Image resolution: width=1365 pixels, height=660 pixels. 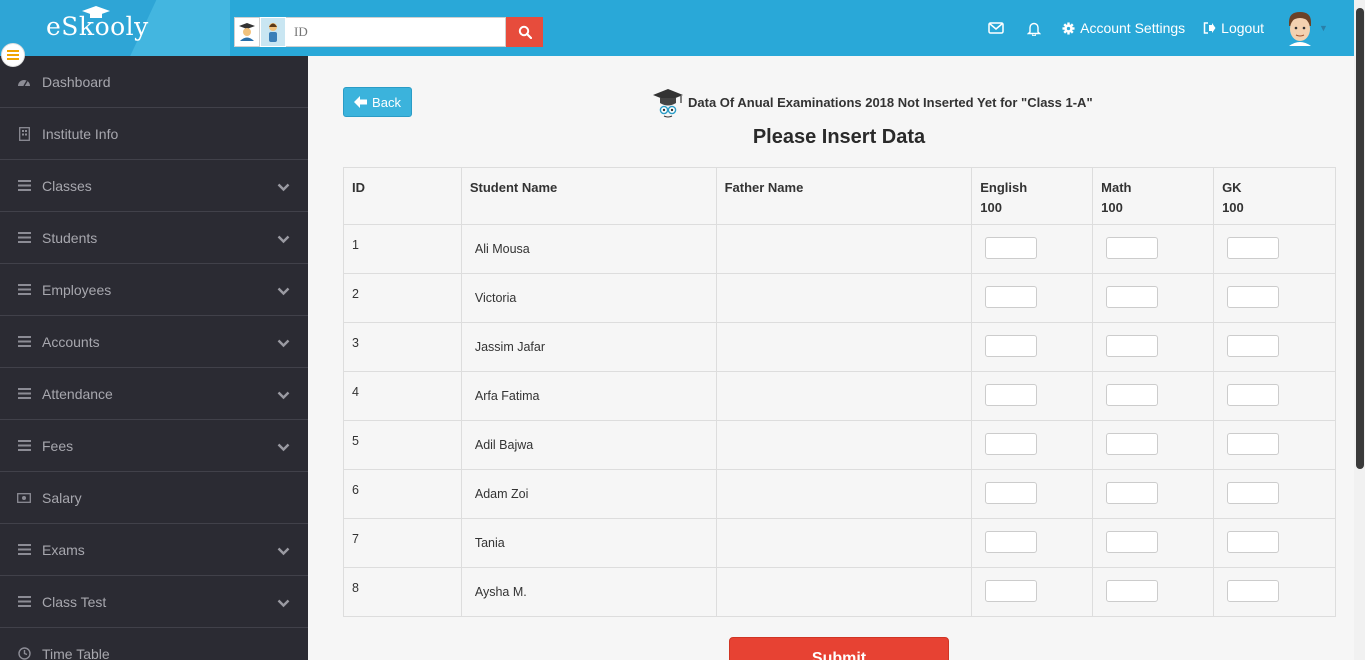 I want to click on column-header-english: English 100, so click(x=1032, y=196).